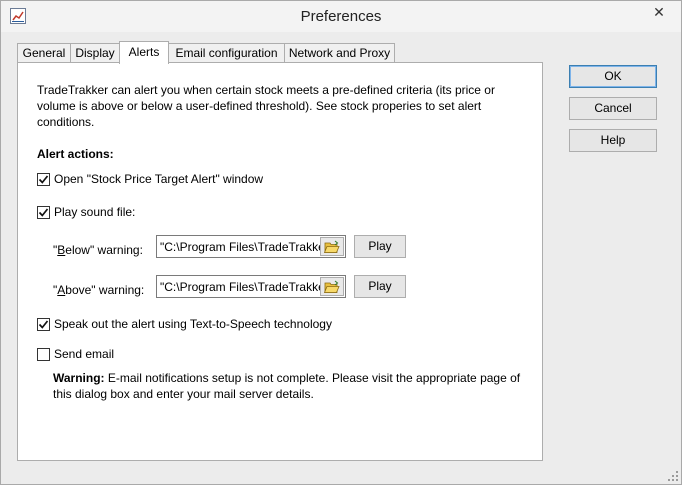  I want to click on above-play-button: Play, so click(380, 286).